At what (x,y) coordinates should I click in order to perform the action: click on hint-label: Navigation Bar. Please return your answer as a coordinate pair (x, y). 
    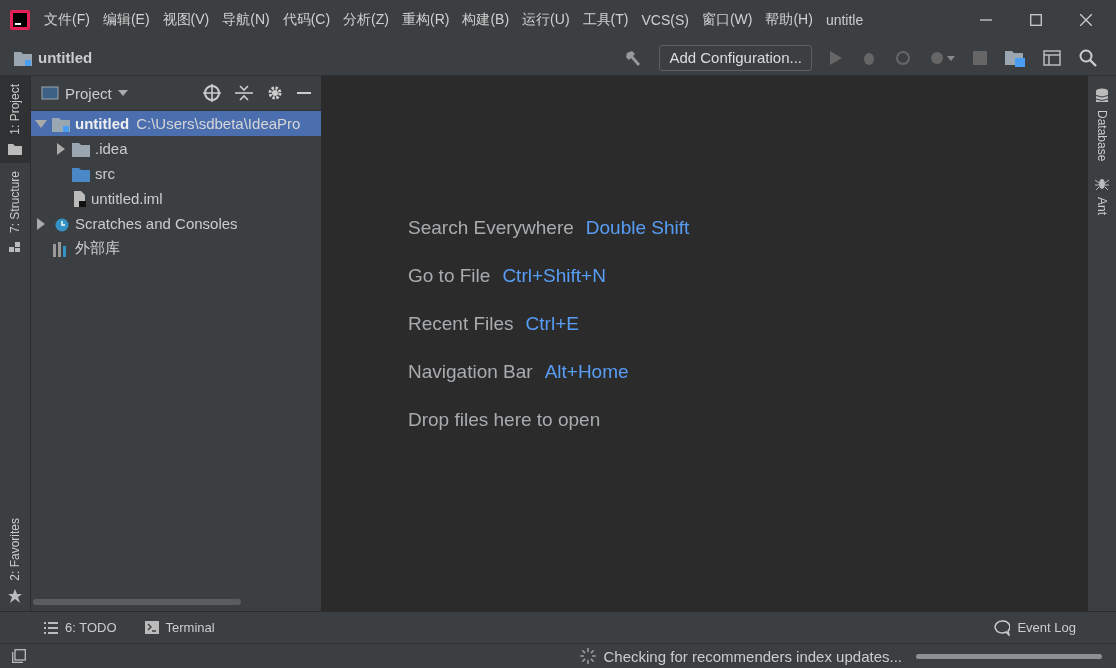
    Looking at the image, I should click on (470, 371).